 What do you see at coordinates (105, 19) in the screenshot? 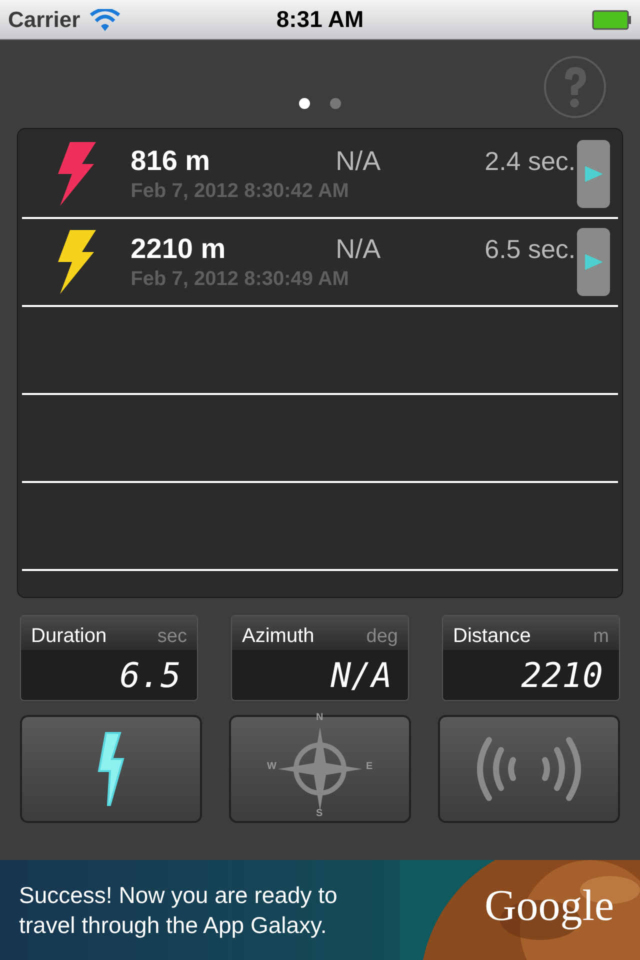
I see `wifi-icon` at bounding box center [105, 19].